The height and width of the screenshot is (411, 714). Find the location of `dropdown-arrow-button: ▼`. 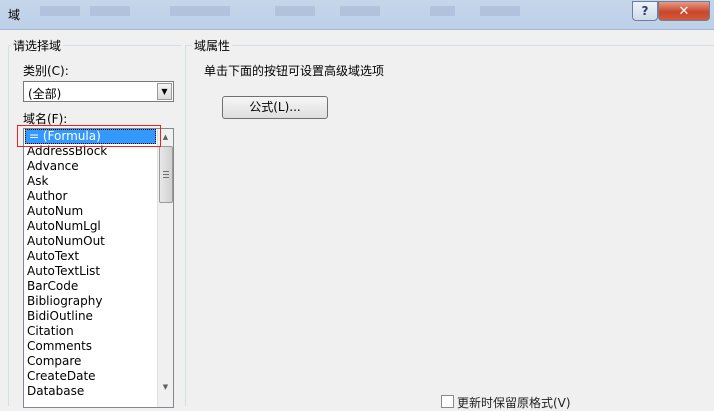

dropdown-arrow-button: ▼ is located at coordinates (164, 91).